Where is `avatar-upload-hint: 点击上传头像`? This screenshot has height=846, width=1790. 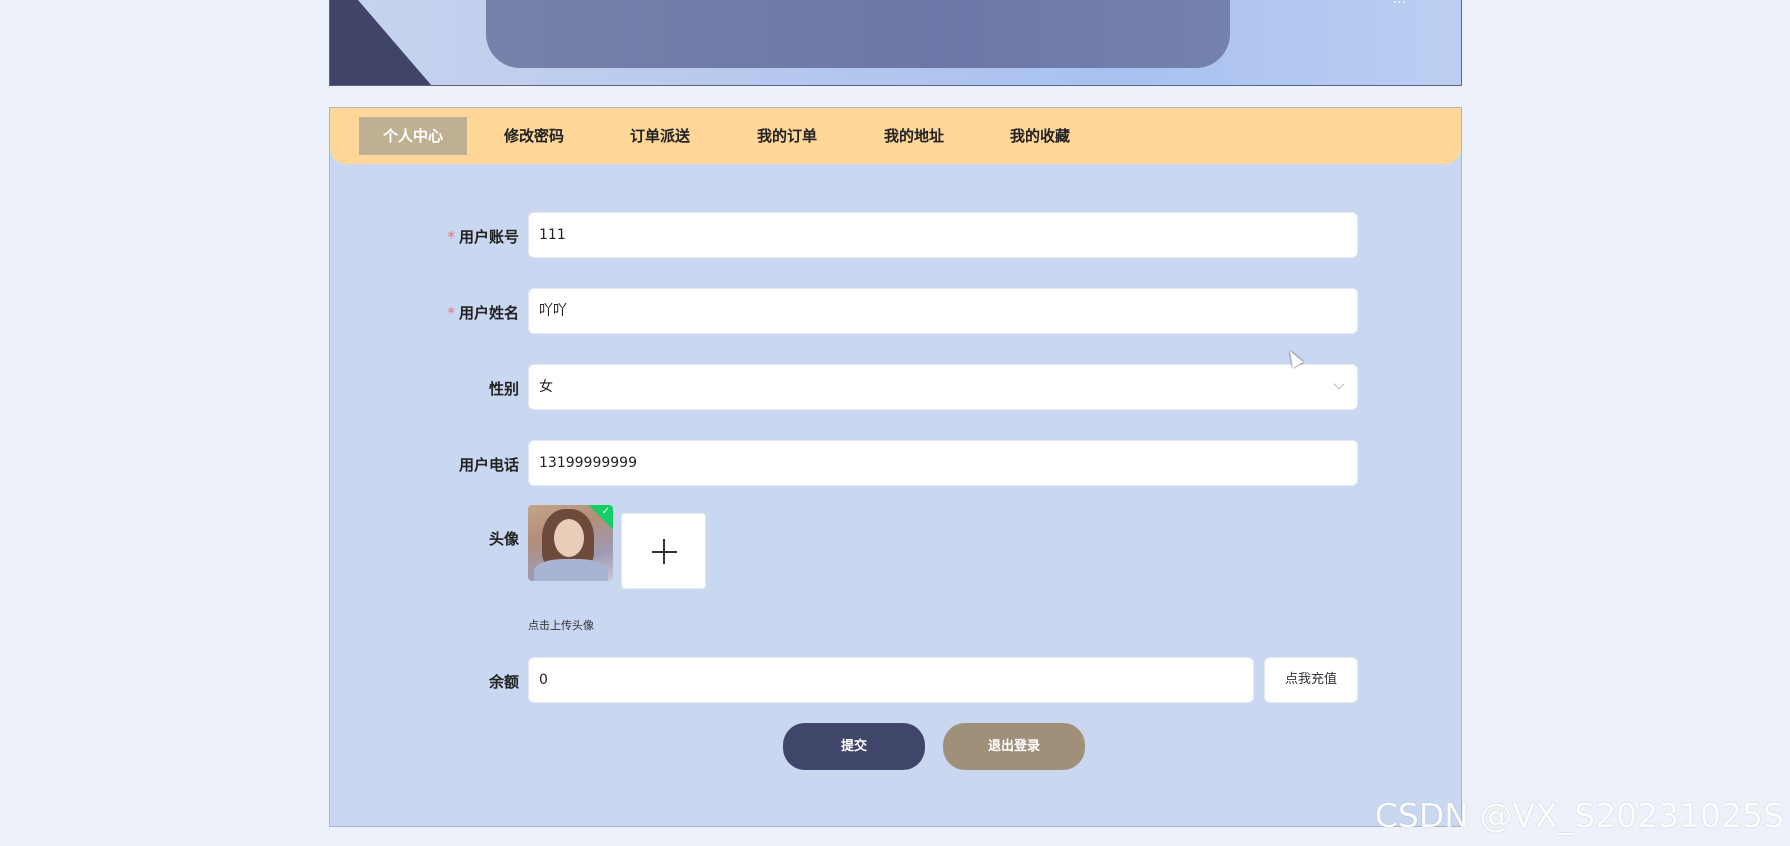
avatar-upload-hint: 点击上传头像 is located at coordinates (561, 625).